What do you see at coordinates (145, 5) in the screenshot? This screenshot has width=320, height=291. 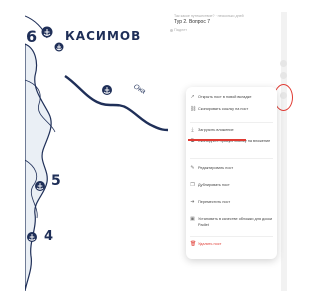 I see `top-black-strip` at bounding box center [145, 5].